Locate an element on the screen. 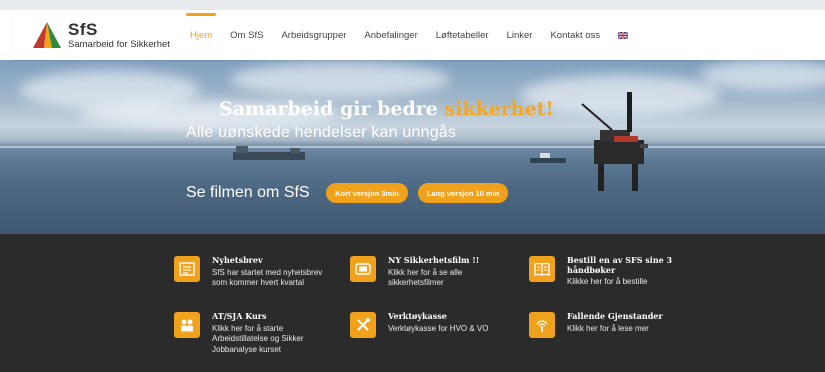  tile-title: NY Sikkerhetsfilm !! is located at coordinates (434, 260).